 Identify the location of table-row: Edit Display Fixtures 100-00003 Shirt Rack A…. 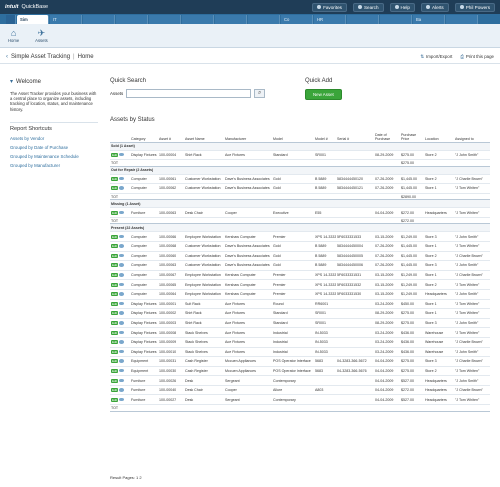
(300, 323).